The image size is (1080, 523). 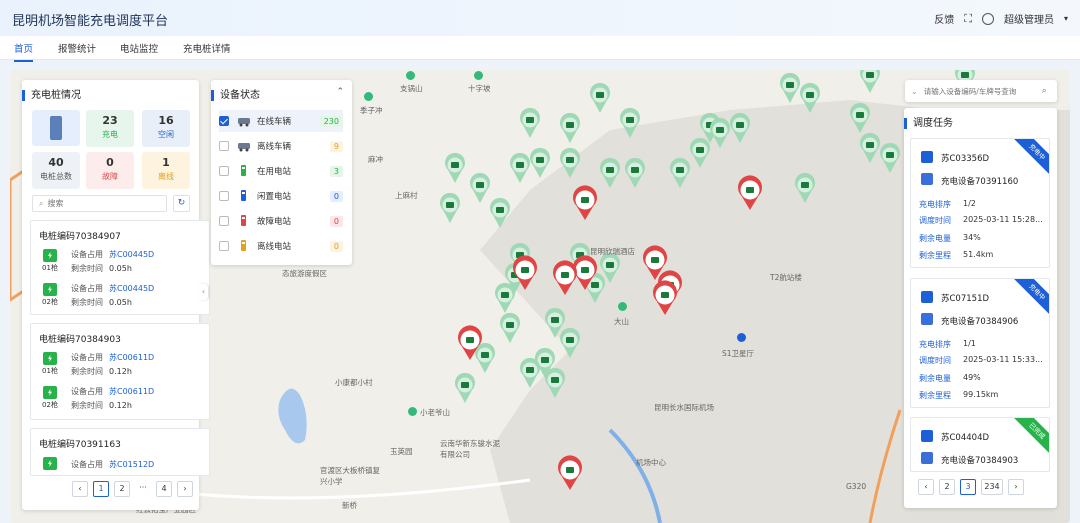 What do you see at coordinates (944, 18) in the screenshot?
I see `feedback-link: 反馈` at bounding box center [944, 18].